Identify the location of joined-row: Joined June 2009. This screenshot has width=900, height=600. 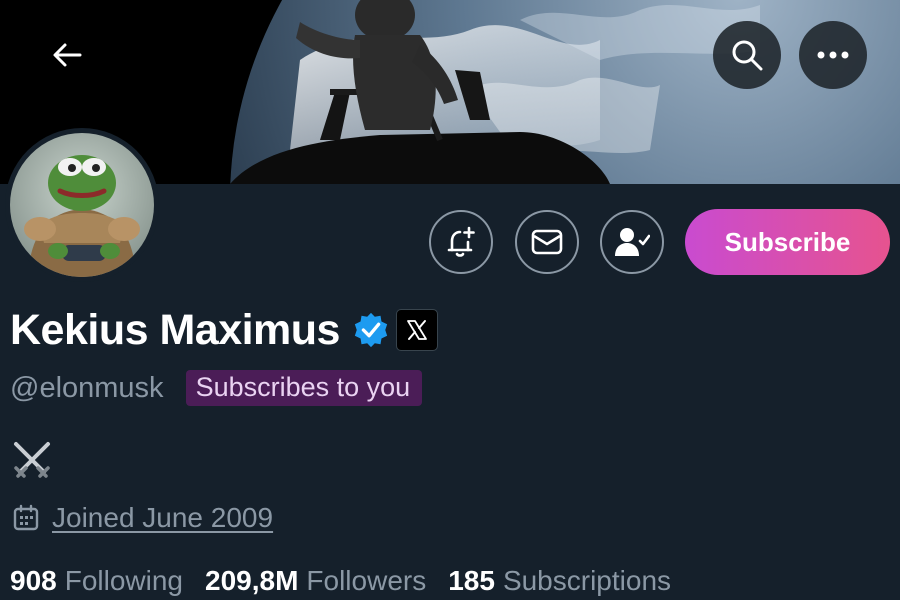
(142, 518).